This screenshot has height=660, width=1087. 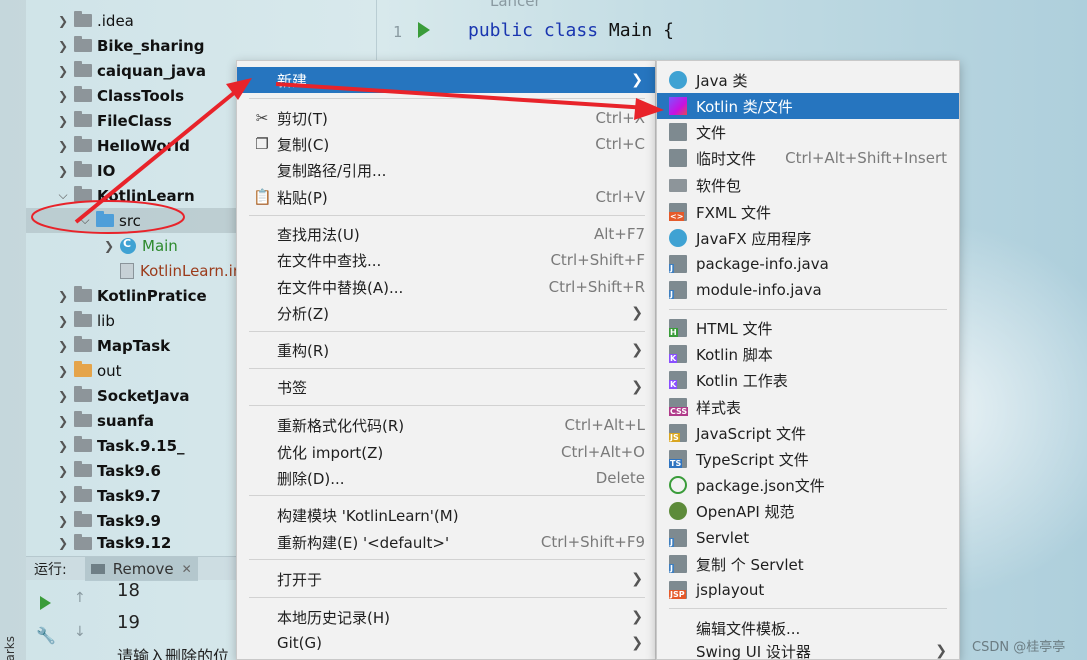 What do you see at coordinates (808, 238) in the screenshot?
I see `submenu-item-javafx: JavaFX 应用程序` at bounding box center [808, 238].